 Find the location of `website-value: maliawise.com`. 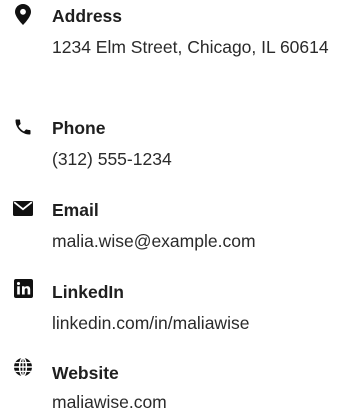

website-value: maliawise.com is located at coordinates (109, 402).